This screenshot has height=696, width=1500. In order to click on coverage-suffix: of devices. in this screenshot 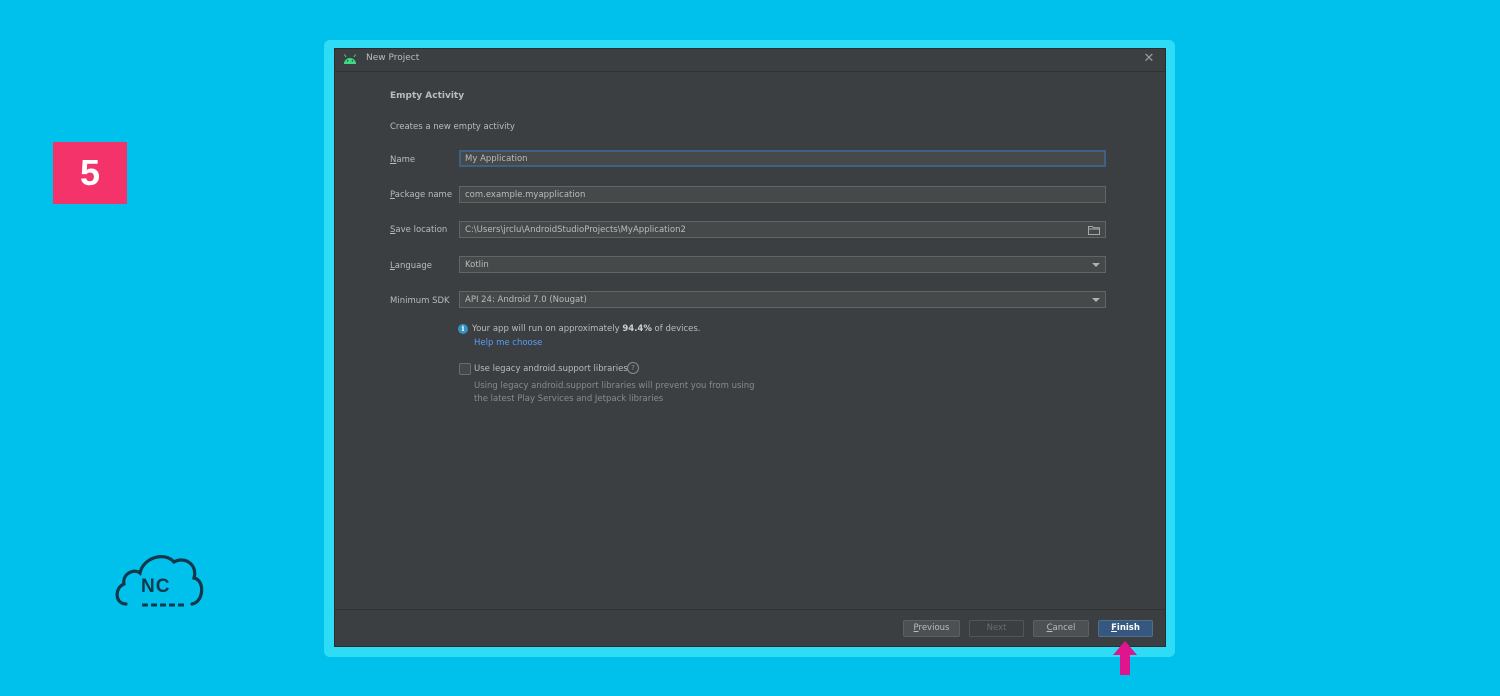, I will do `click(676, 329)`.